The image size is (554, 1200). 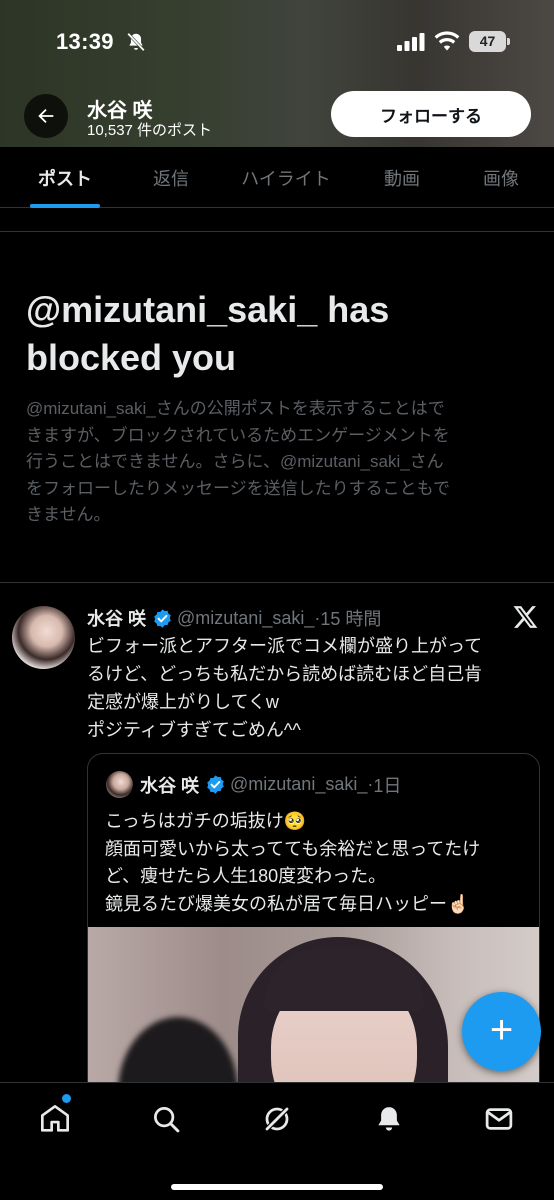 I want to click on battery-tip, so click(x=508, y=41).